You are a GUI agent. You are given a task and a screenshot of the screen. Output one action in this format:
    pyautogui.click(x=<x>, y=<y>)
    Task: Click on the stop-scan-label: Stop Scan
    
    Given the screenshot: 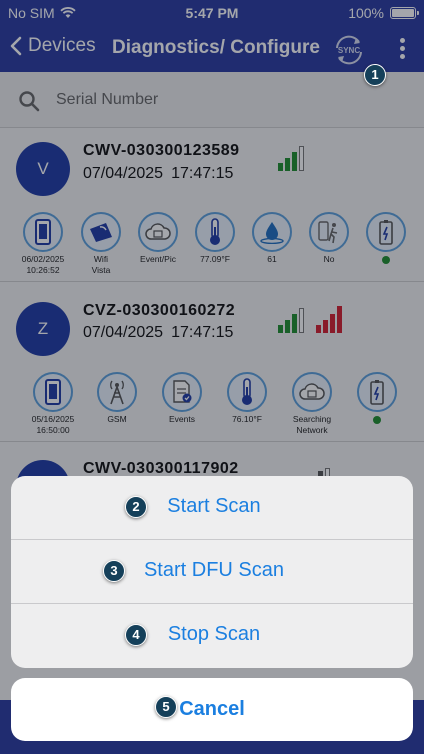 What is the action you would take?
    pyautogui.click(x=214, y=634)
    